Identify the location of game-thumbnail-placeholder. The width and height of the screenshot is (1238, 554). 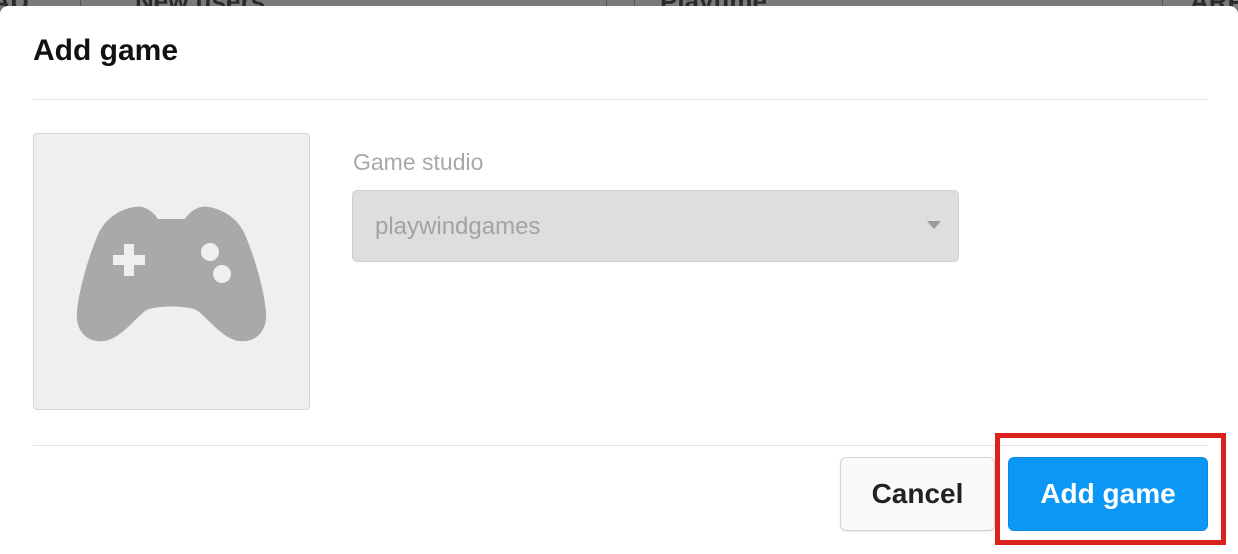
(171, 271).